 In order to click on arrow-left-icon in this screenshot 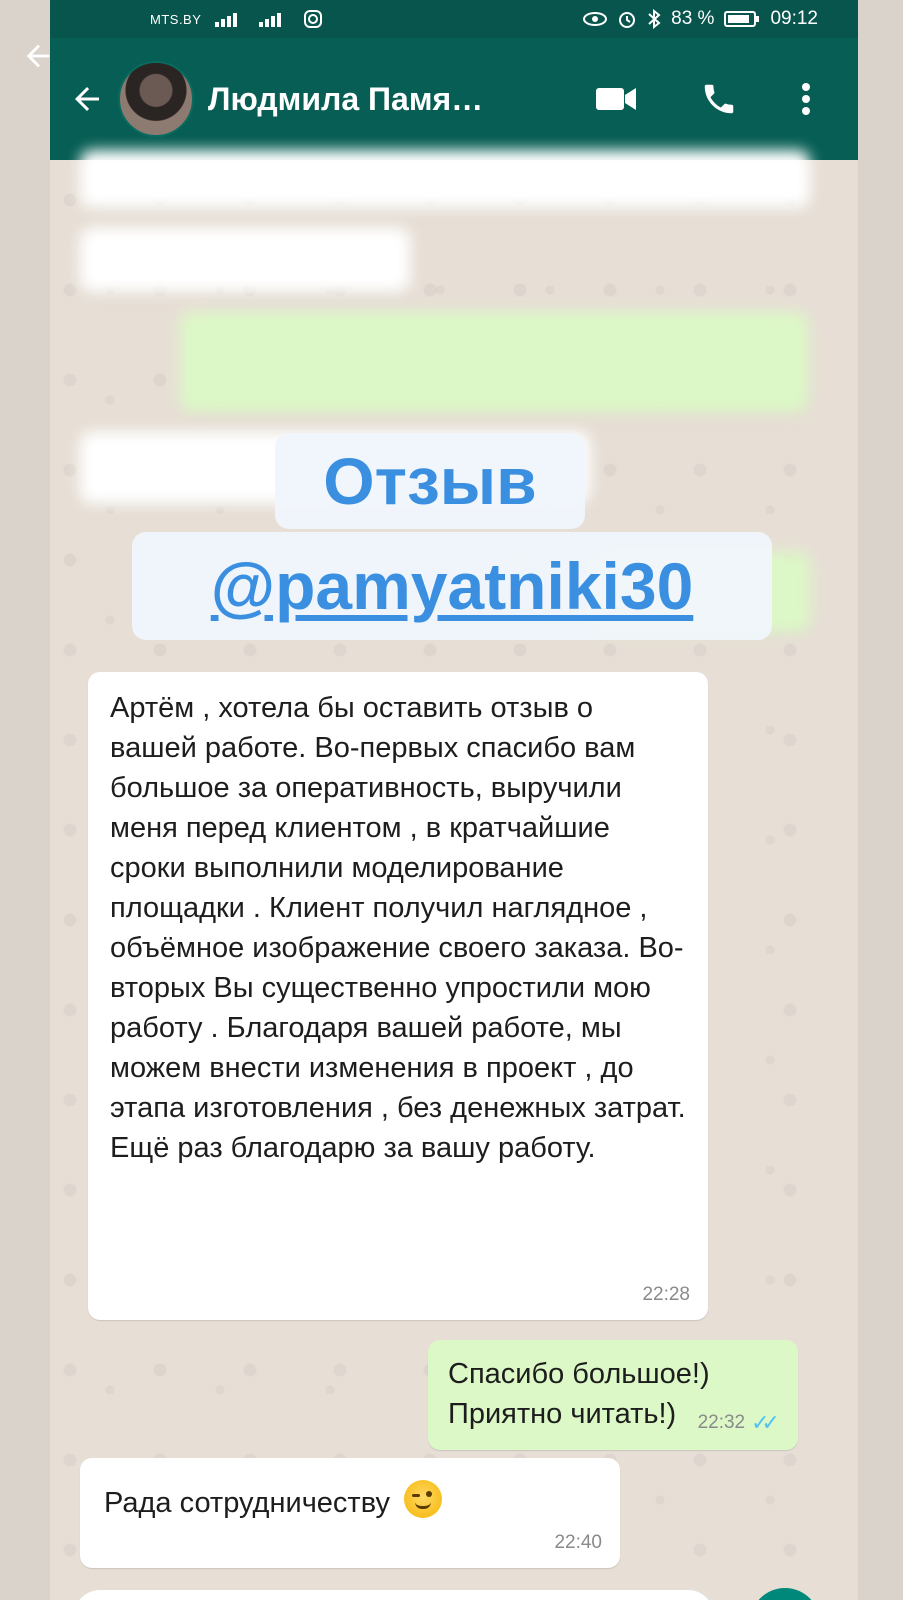, I will do `click(87, 99)`.